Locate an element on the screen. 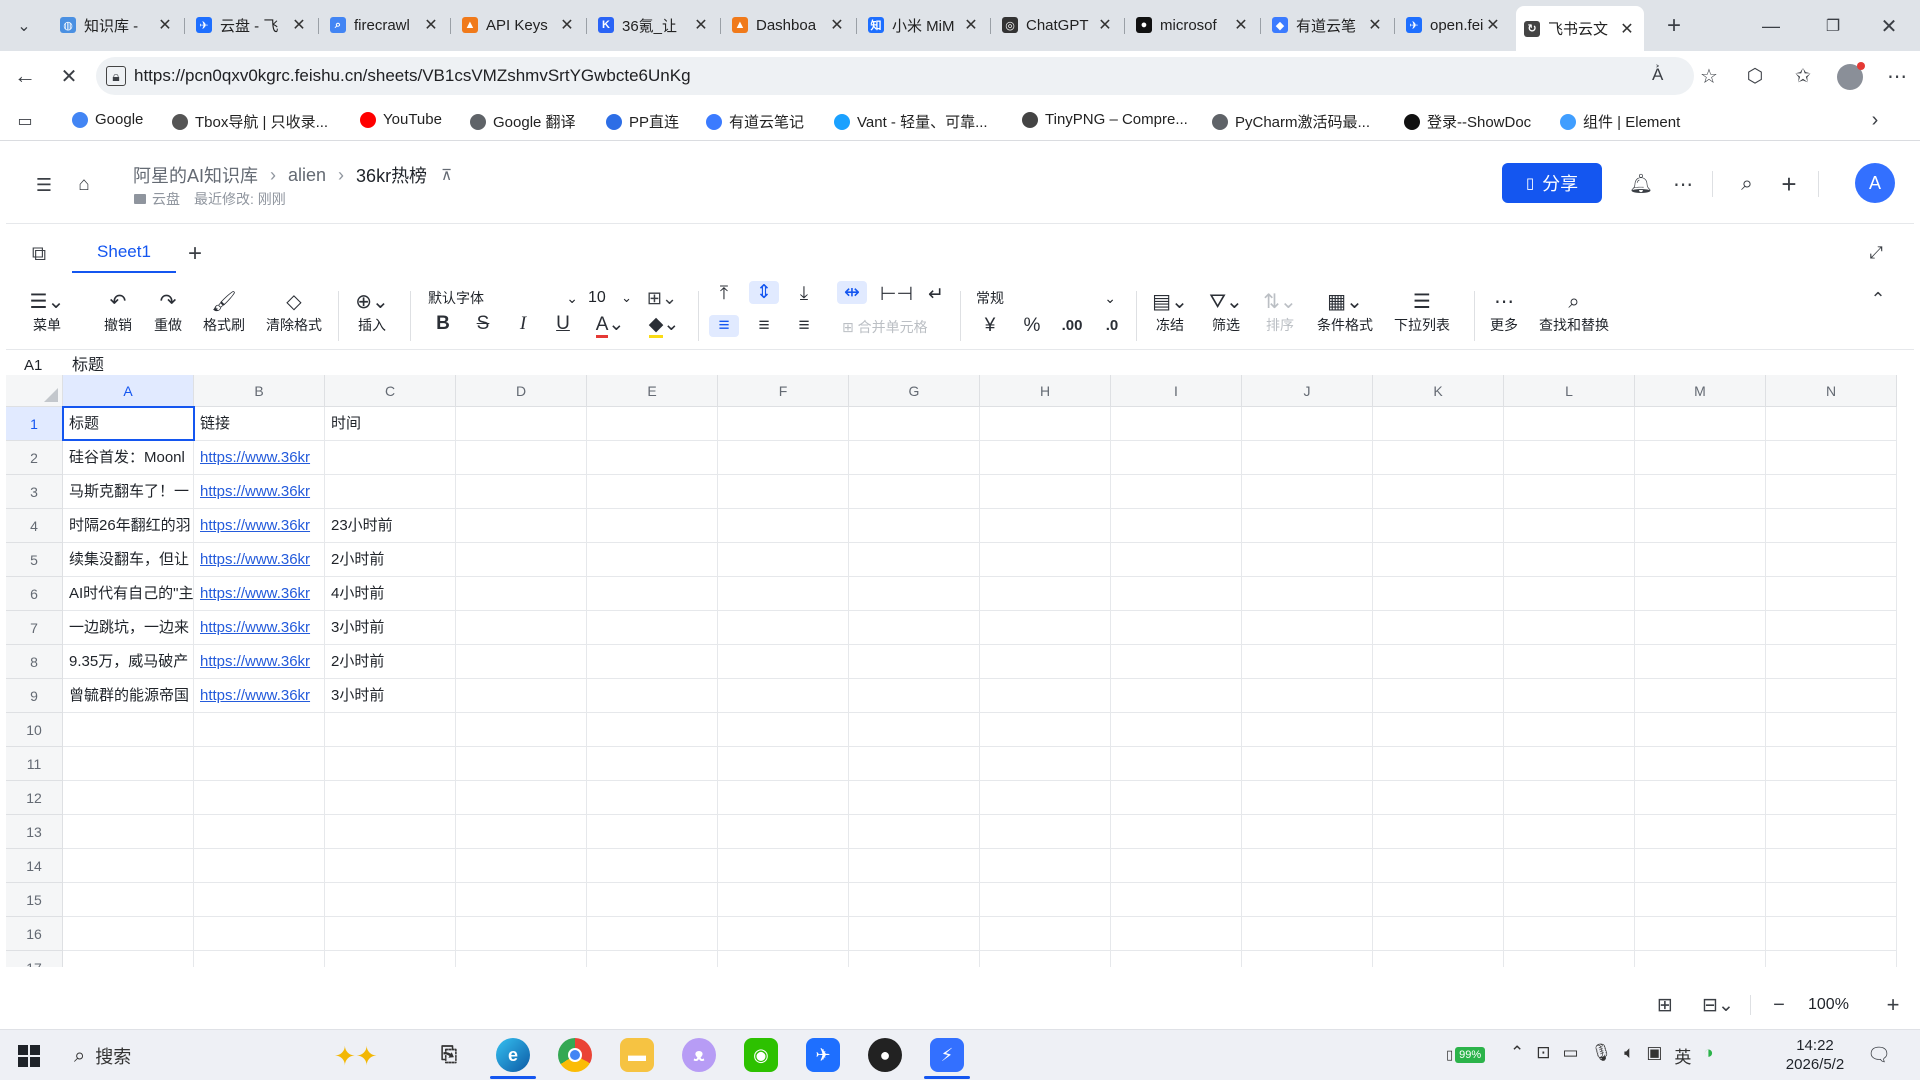 The height and width of the screenshot is (1080, 1920). number-format-select: 常规 ⌄ is located at coordinates (1046, 298).